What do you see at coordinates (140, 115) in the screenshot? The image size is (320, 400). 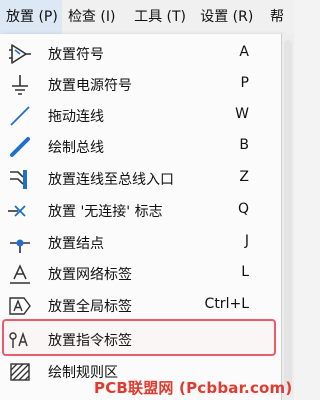 I see `menu-item-drag-wire: 拖动连线 W` at bounding box center [140, 115].